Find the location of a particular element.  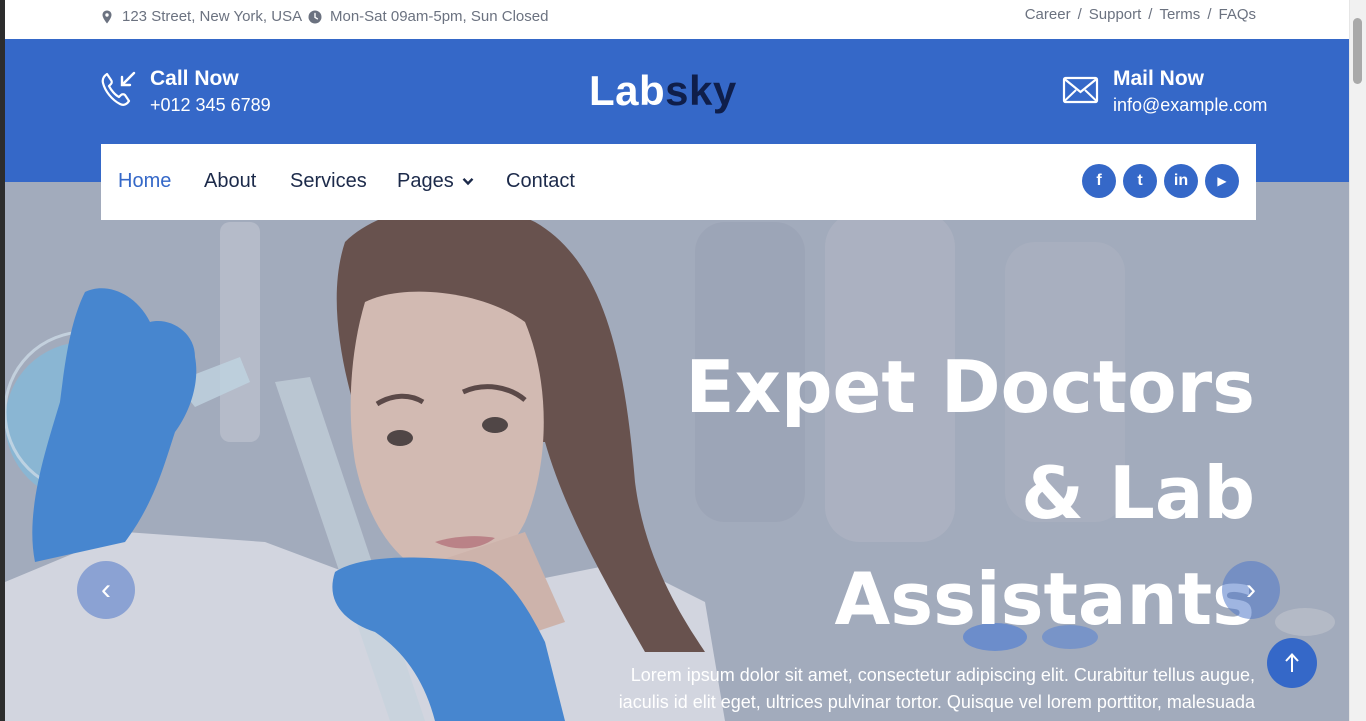

top-links: Career / Support / Terms / FAQs is located at coordinates (1140, 14).